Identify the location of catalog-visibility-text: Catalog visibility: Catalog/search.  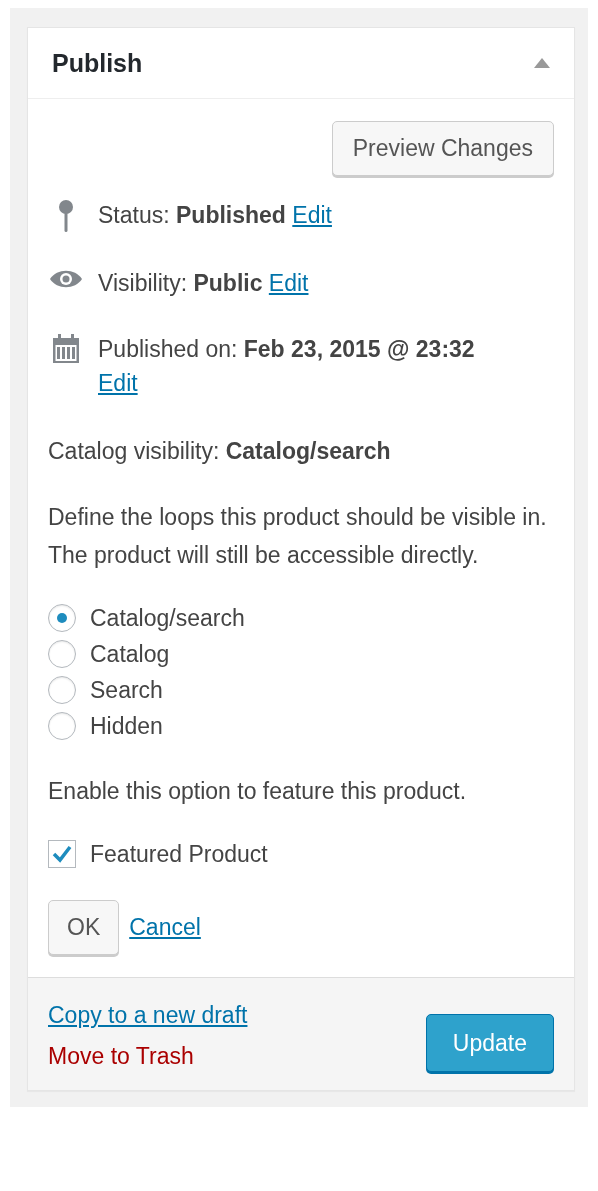
(220, 451).